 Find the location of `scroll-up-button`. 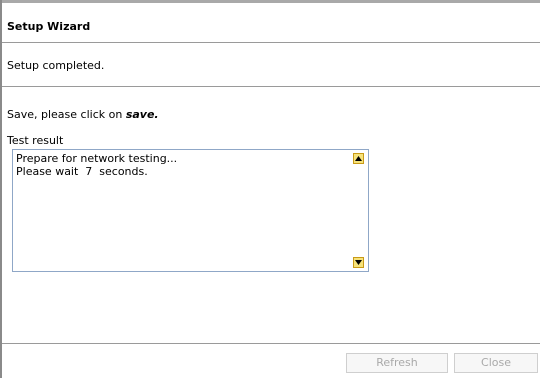

scroll-up-button is located at coordinates (358, 158).